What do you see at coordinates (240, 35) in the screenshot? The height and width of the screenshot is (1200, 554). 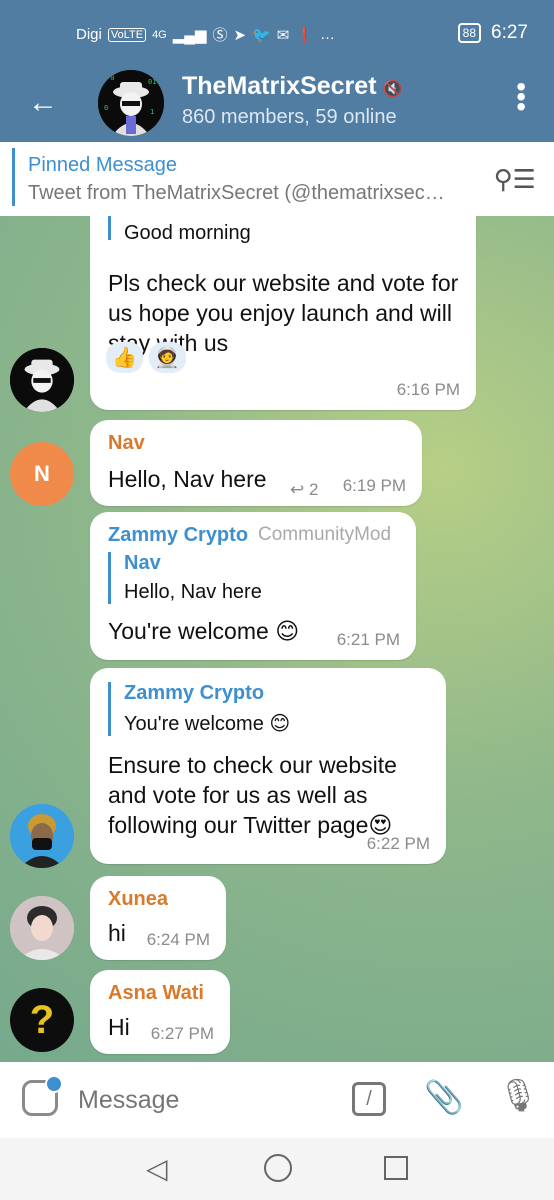 I see `telegram-icon: ➤` at bounding box center [240, 35].